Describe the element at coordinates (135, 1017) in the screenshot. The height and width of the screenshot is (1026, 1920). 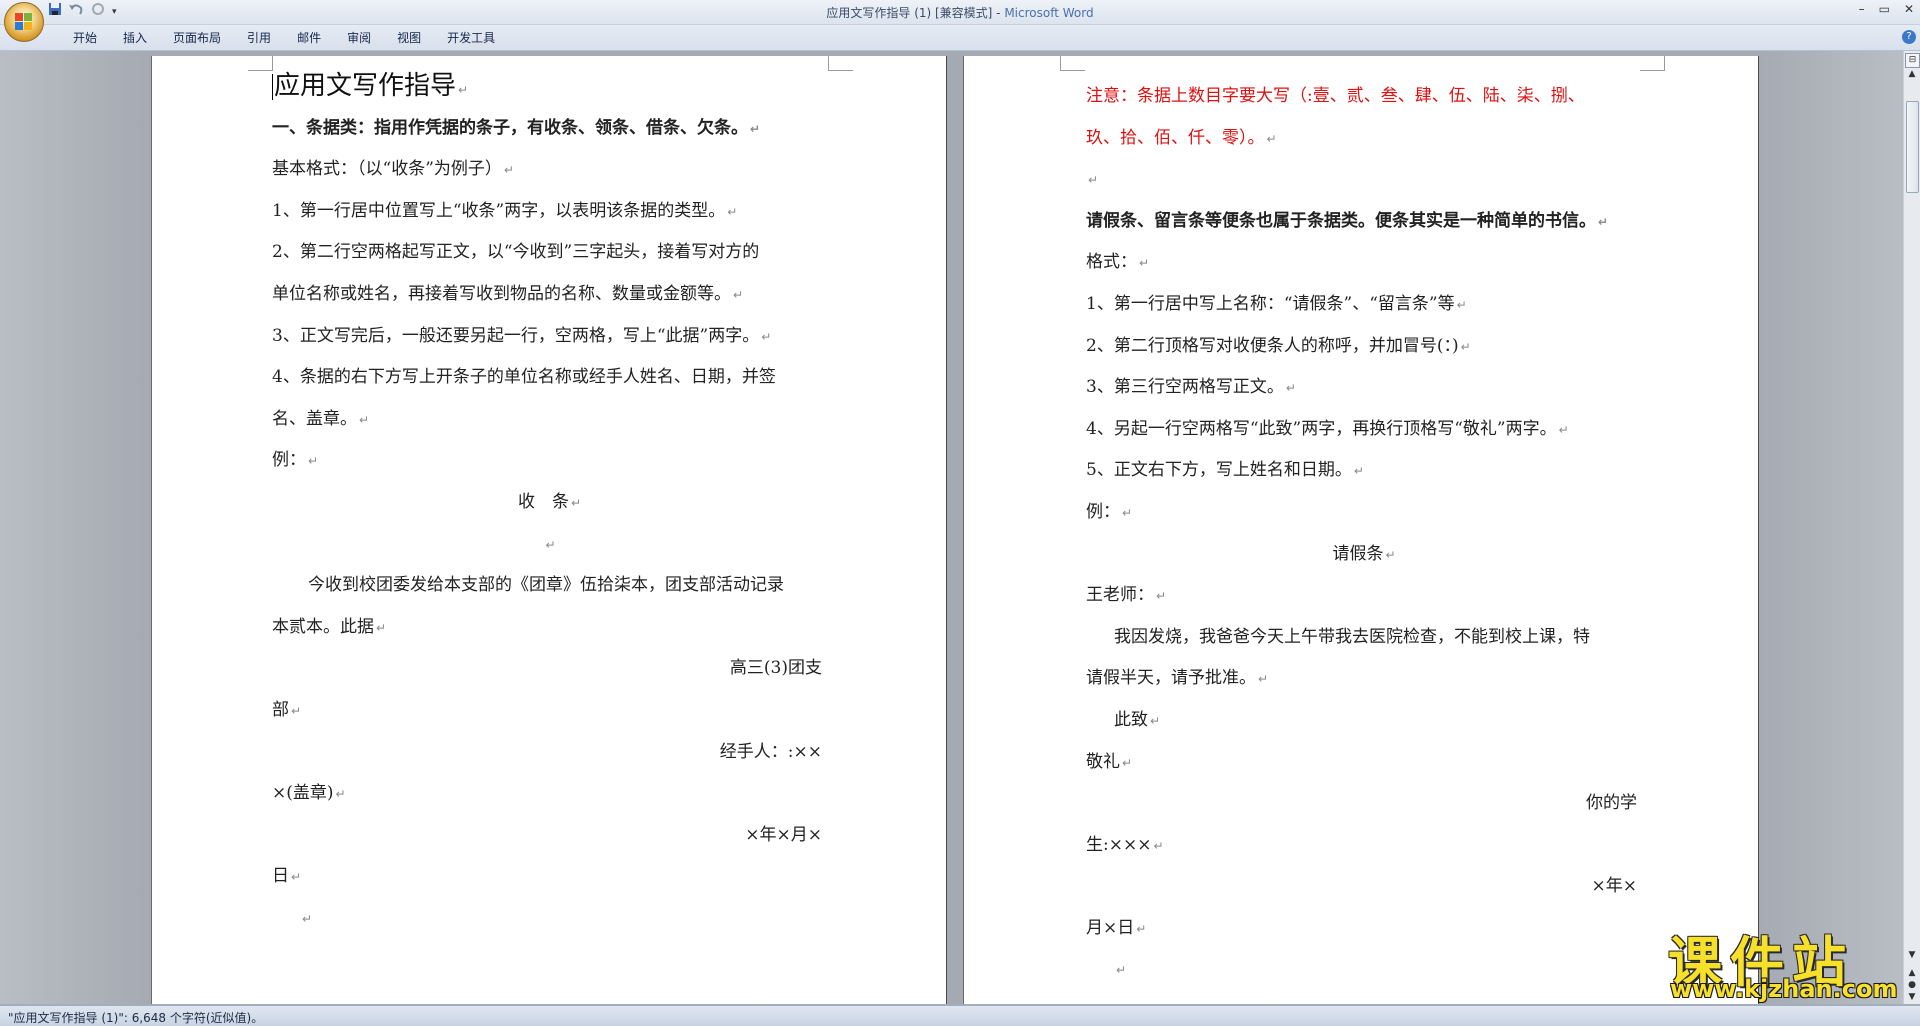
I see `status-word-count: "应用文写作指导 (1)": 6,648 个字符(近似值)。` at that location.